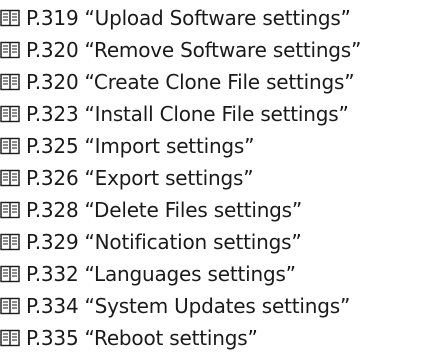 This screenshot has height=356, width=427. I want to click on reference-link: P.320 “Create Clone File settings”, so click(180, 82).